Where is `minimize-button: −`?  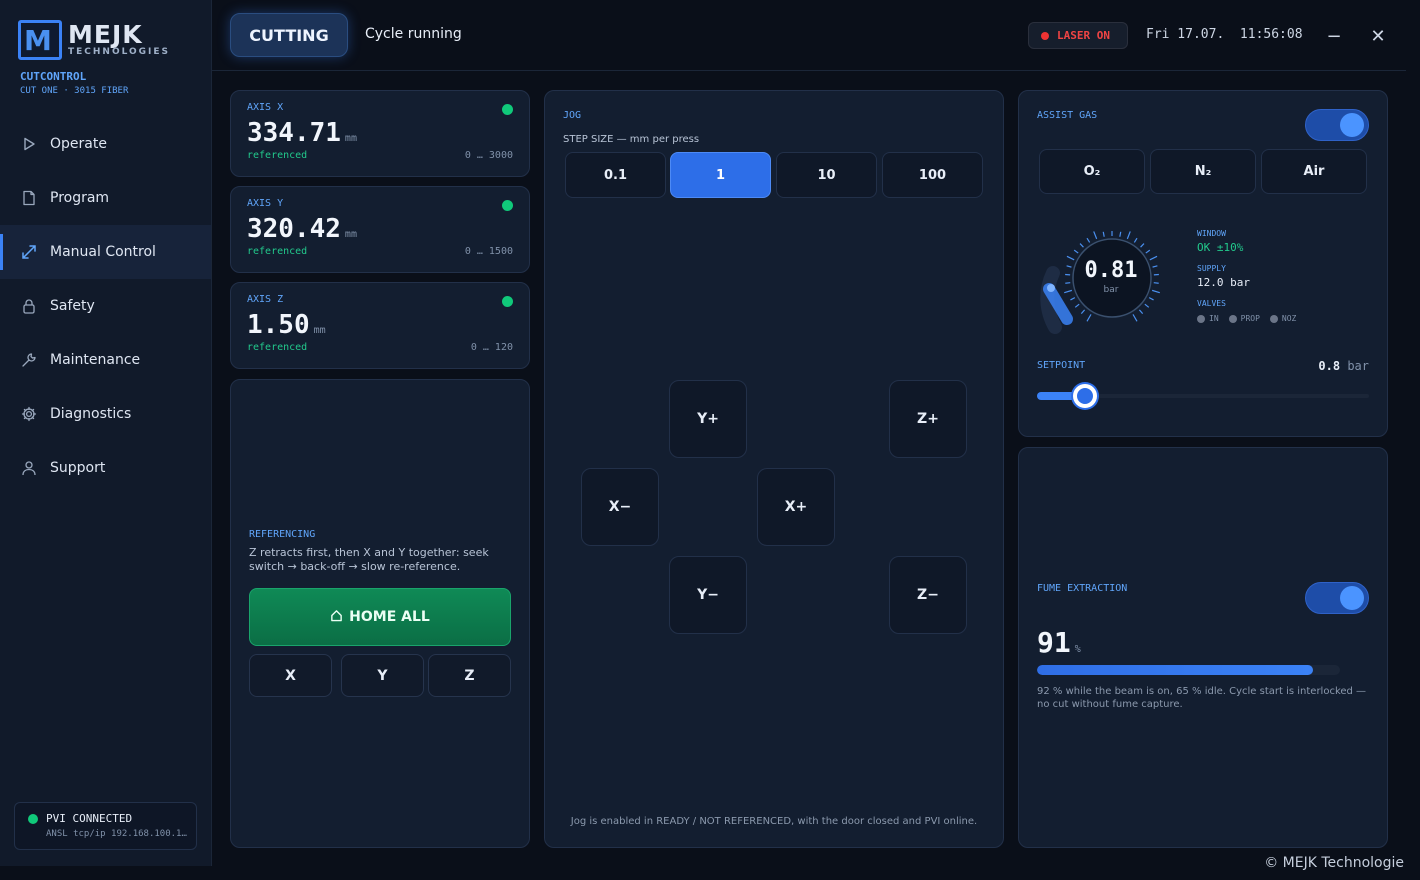 minimize-button: − is located at coordinates (1334, 36).